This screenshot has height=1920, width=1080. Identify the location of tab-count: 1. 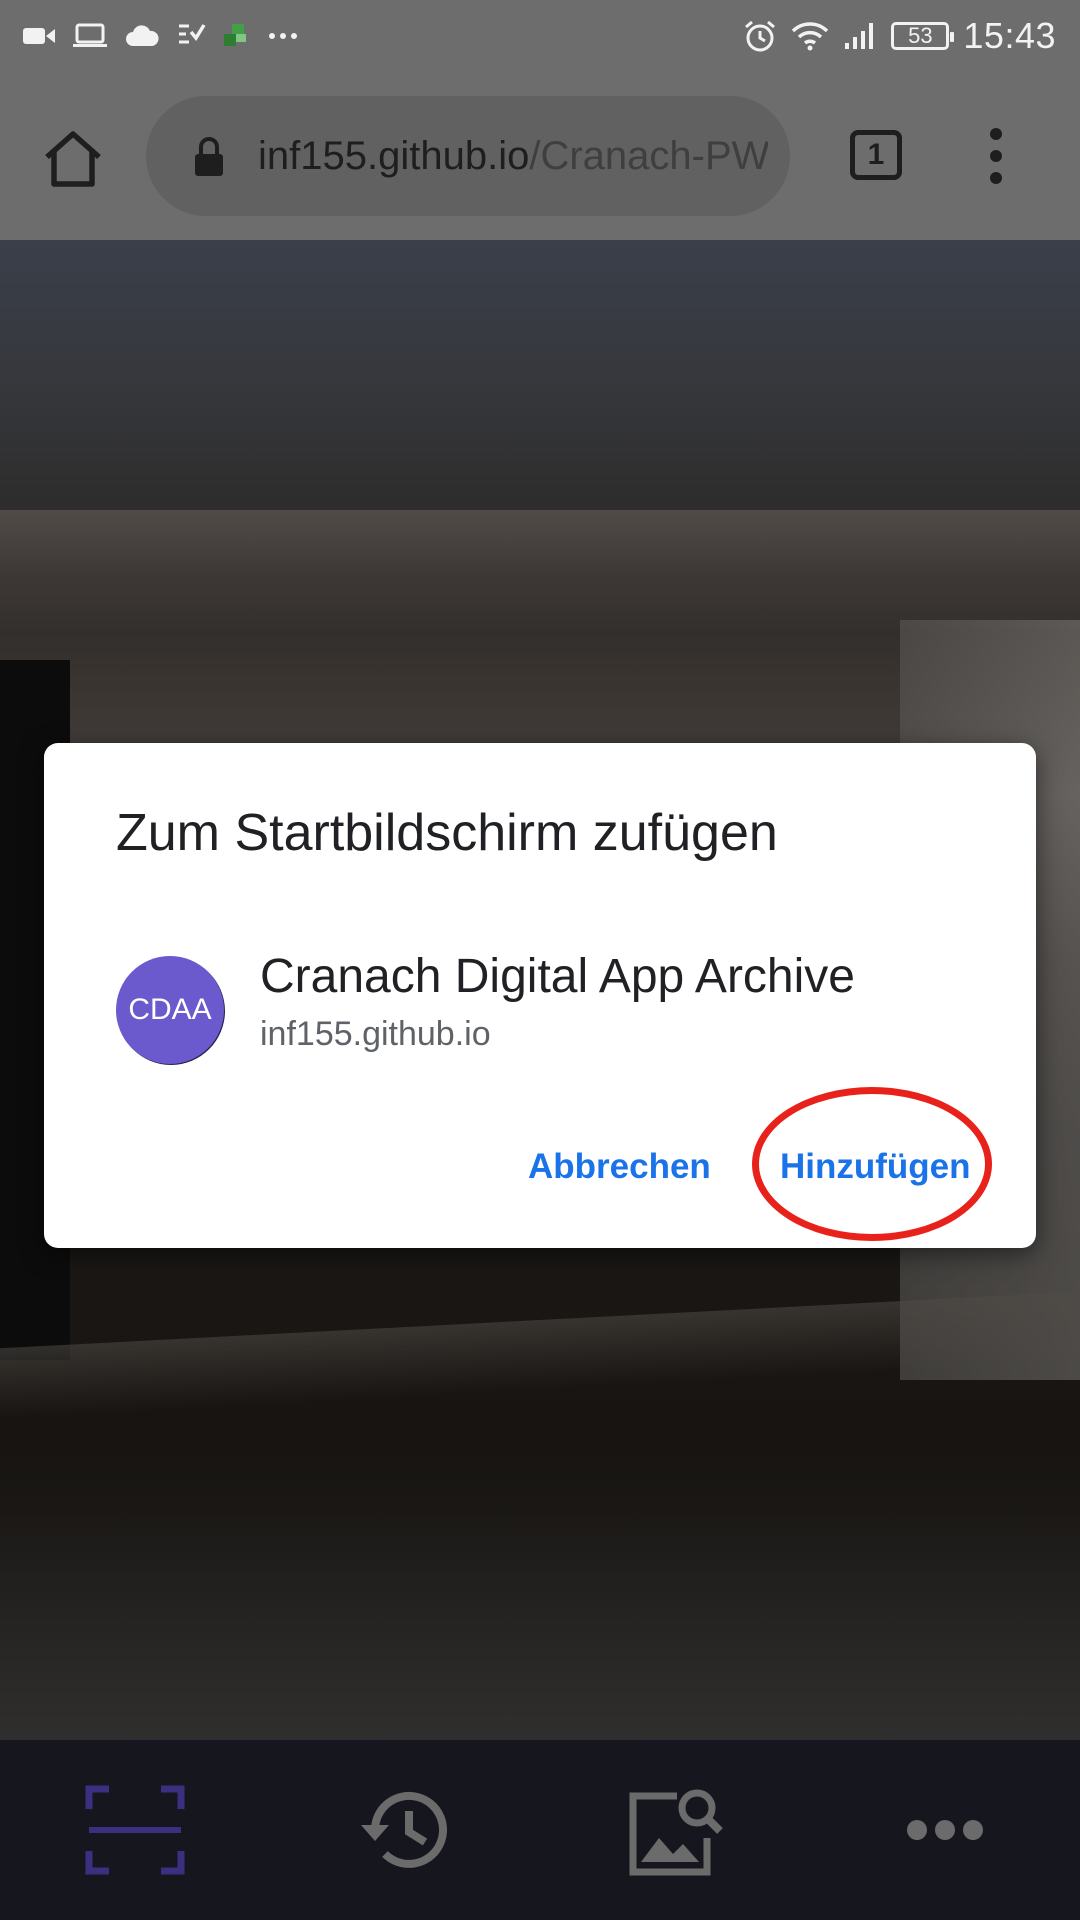
(876, 154).